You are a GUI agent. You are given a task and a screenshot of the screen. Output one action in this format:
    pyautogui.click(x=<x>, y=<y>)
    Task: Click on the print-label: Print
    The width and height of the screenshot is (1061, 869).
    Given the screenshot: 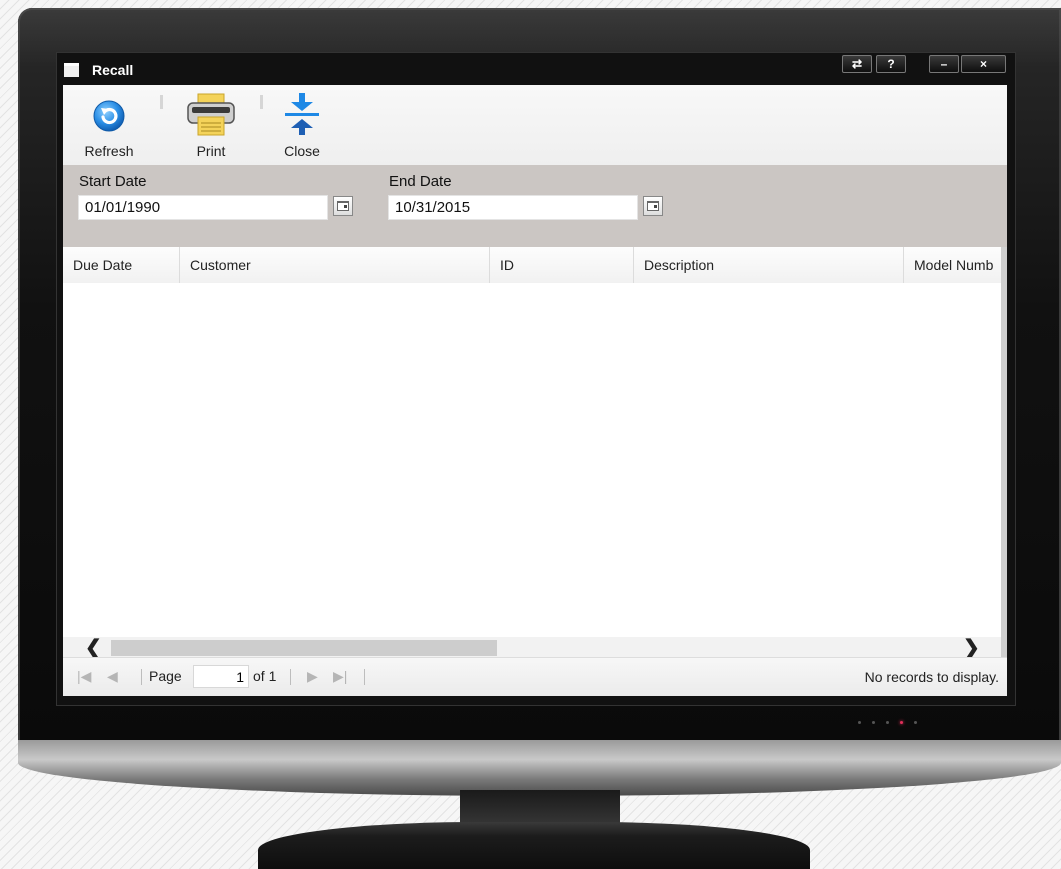 What is the action you would take?
    pyautogui.click(x=211, y=151)
    